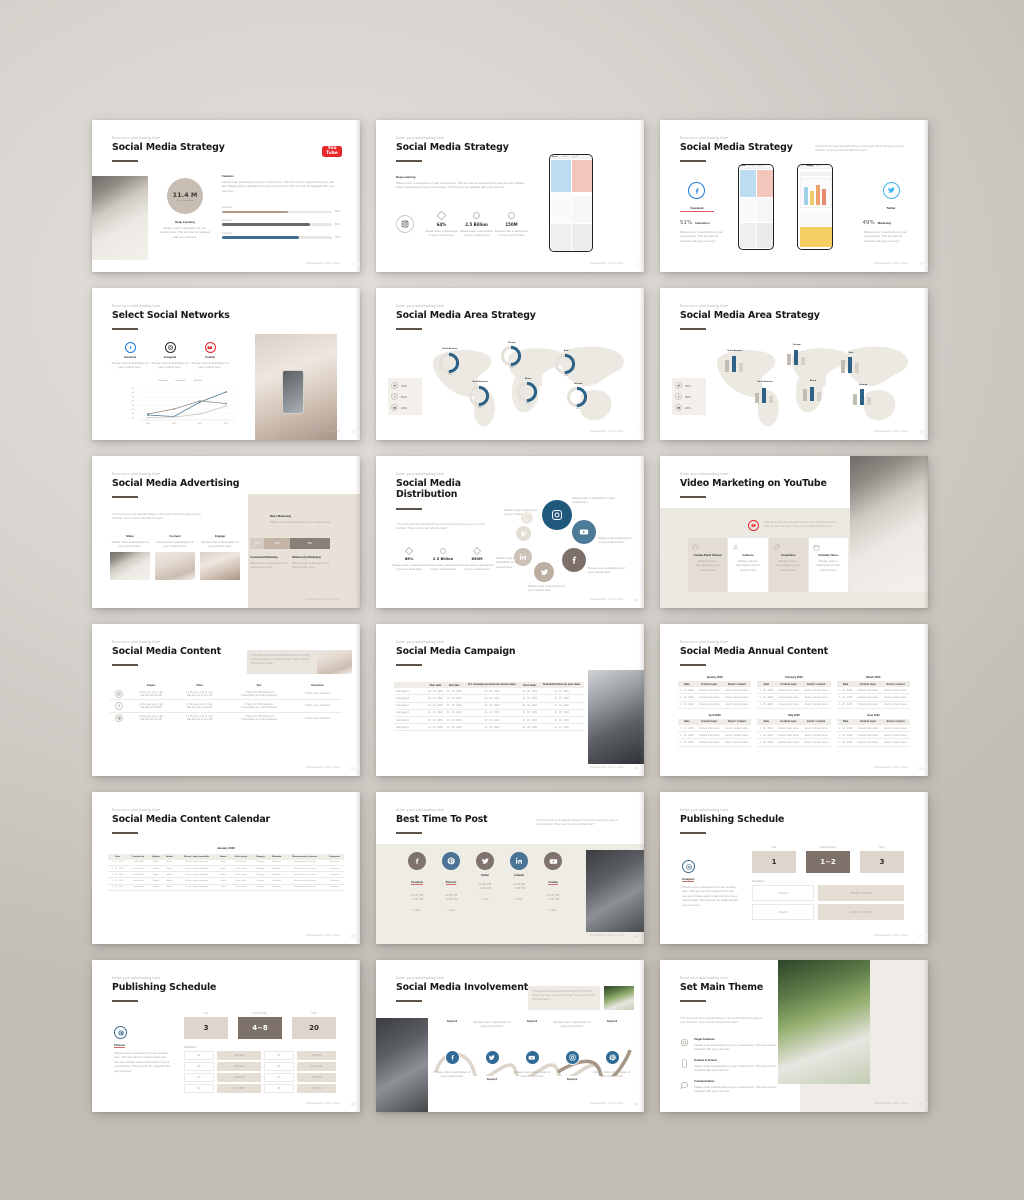  Describe the element at coordinates (314, 1028) in the screenshot. I see `frequency-value-high: 20` at that location.